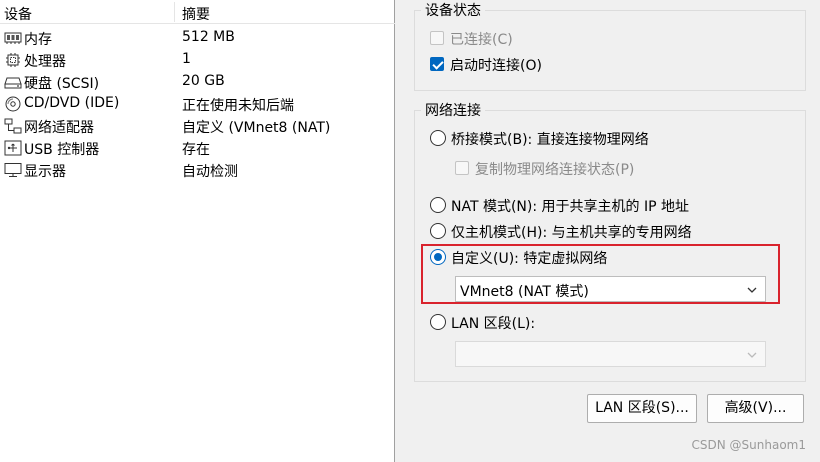  I want to click on device-row-memory: 内存 512 MB, so click(197, 38).